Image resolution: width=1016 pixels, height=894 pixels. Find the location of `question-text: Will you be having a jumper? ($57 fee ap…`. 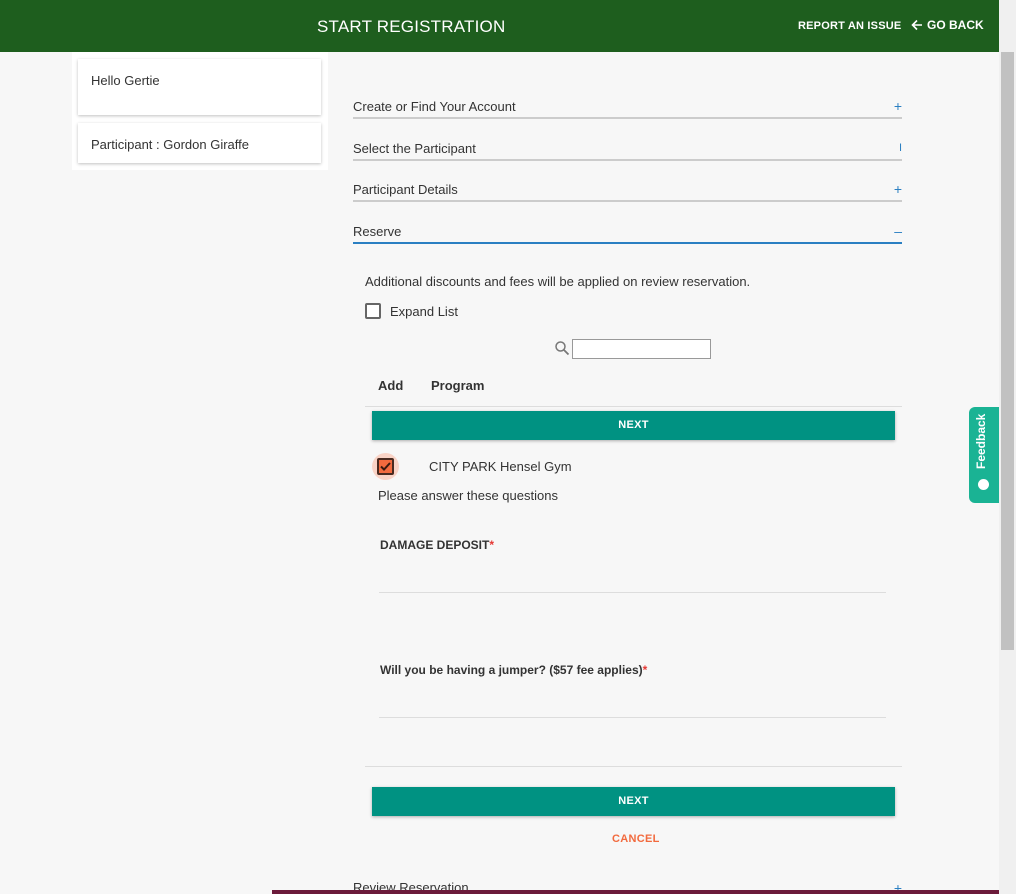

question-text: Will you be having a jumper? ($57 fee ap… is located at coordinates (511, 670).